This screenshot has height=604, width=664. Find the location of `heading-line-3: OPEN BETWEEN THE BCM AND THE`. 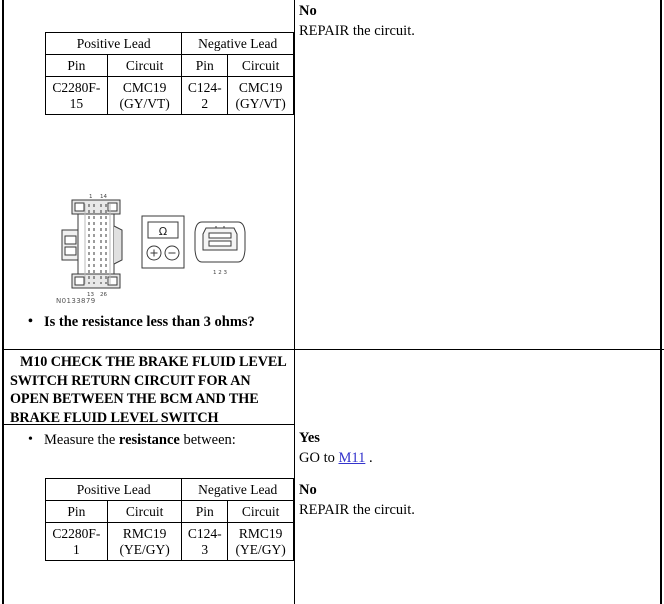

heading-line-3: OPEN BETWEEN THE BCM AND THE is located at coordinates (134, 399).